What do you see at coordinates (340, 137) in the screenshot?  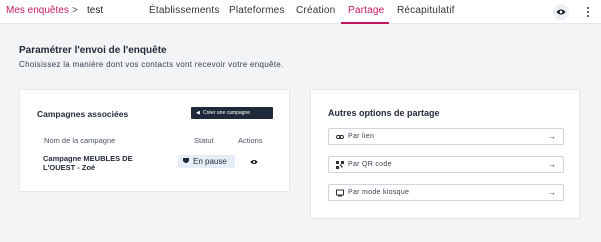 I see `link-icon` at bounding box center [340, 137].